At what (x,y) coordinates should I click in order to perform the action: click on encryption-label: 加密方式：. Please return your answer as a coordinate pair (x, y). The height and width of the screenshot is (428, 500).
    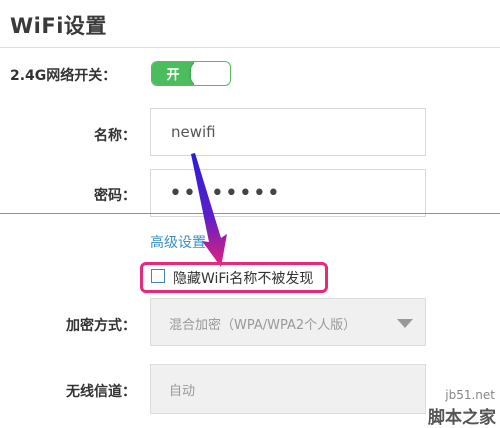
    Looking at the image, I should click on (101, 326).